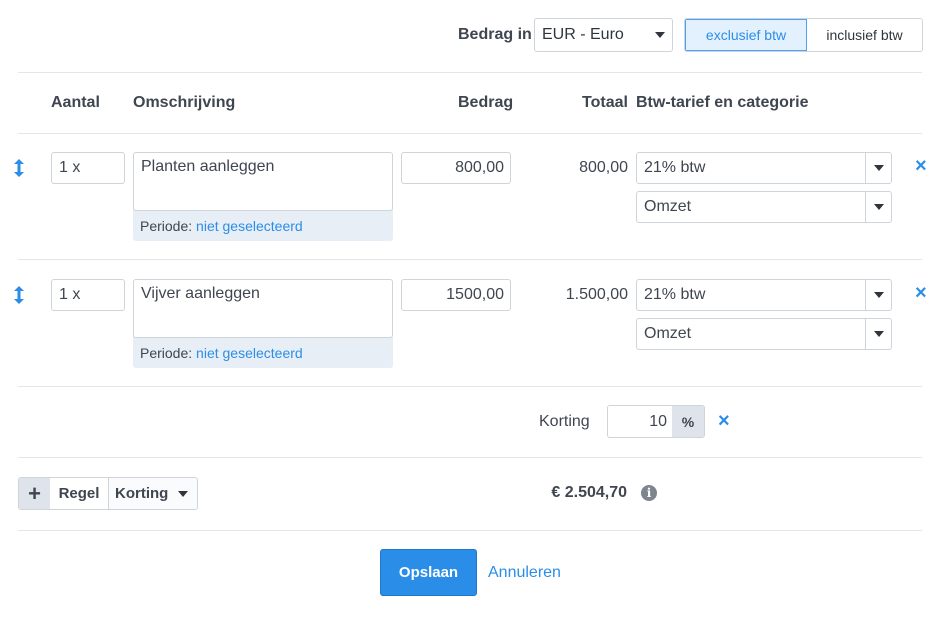 The width and height of the screenshot is (939, 622). I want to click on header-description: Omschrijving, so click(184, 102).